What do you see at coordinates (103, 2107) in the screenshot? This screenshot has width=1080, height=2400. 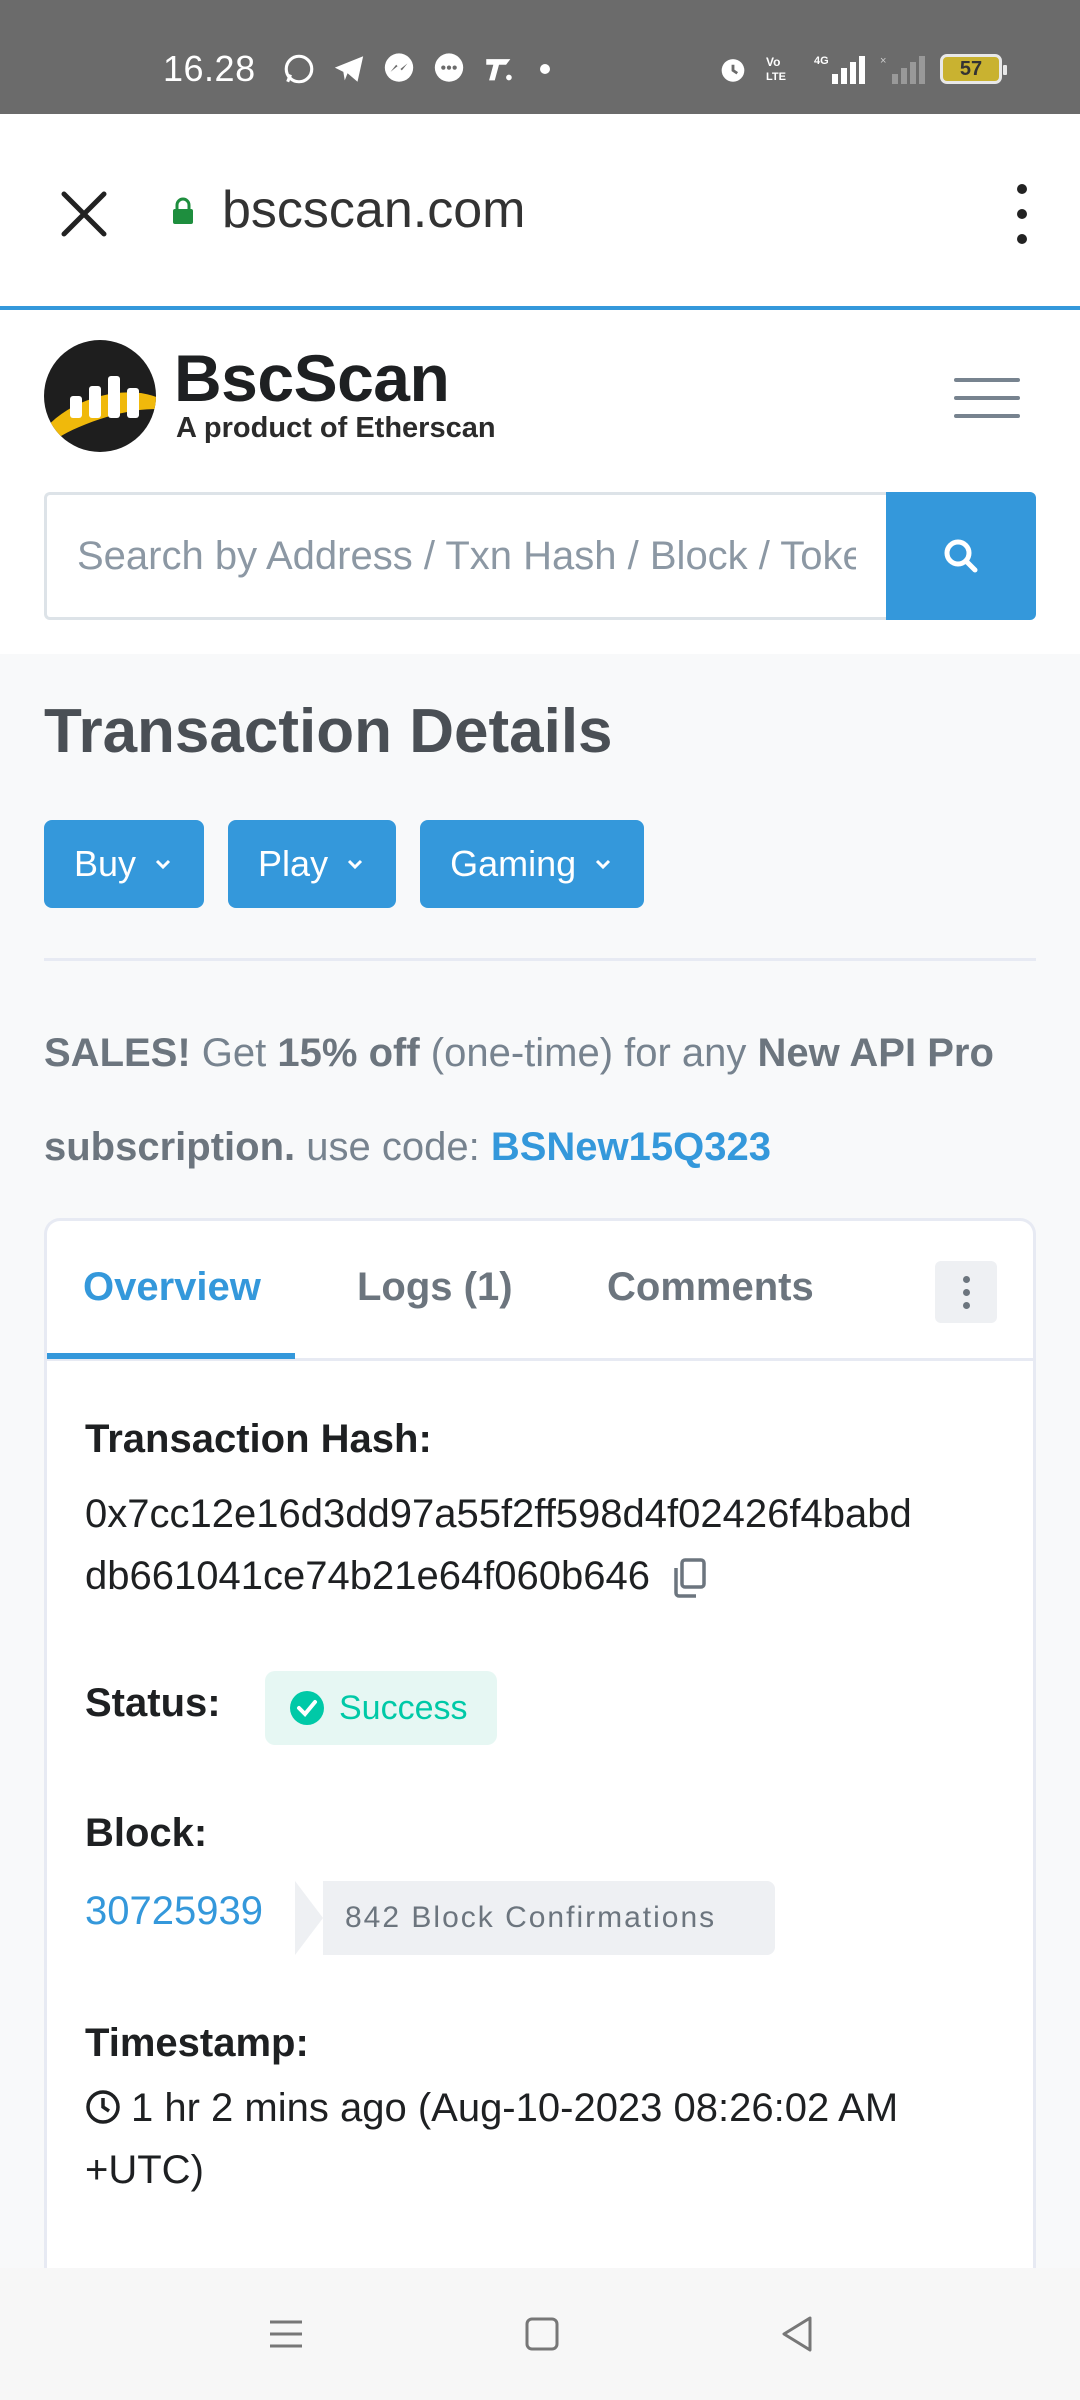 I see `clock-icon` at bounding box center [103, 2107].